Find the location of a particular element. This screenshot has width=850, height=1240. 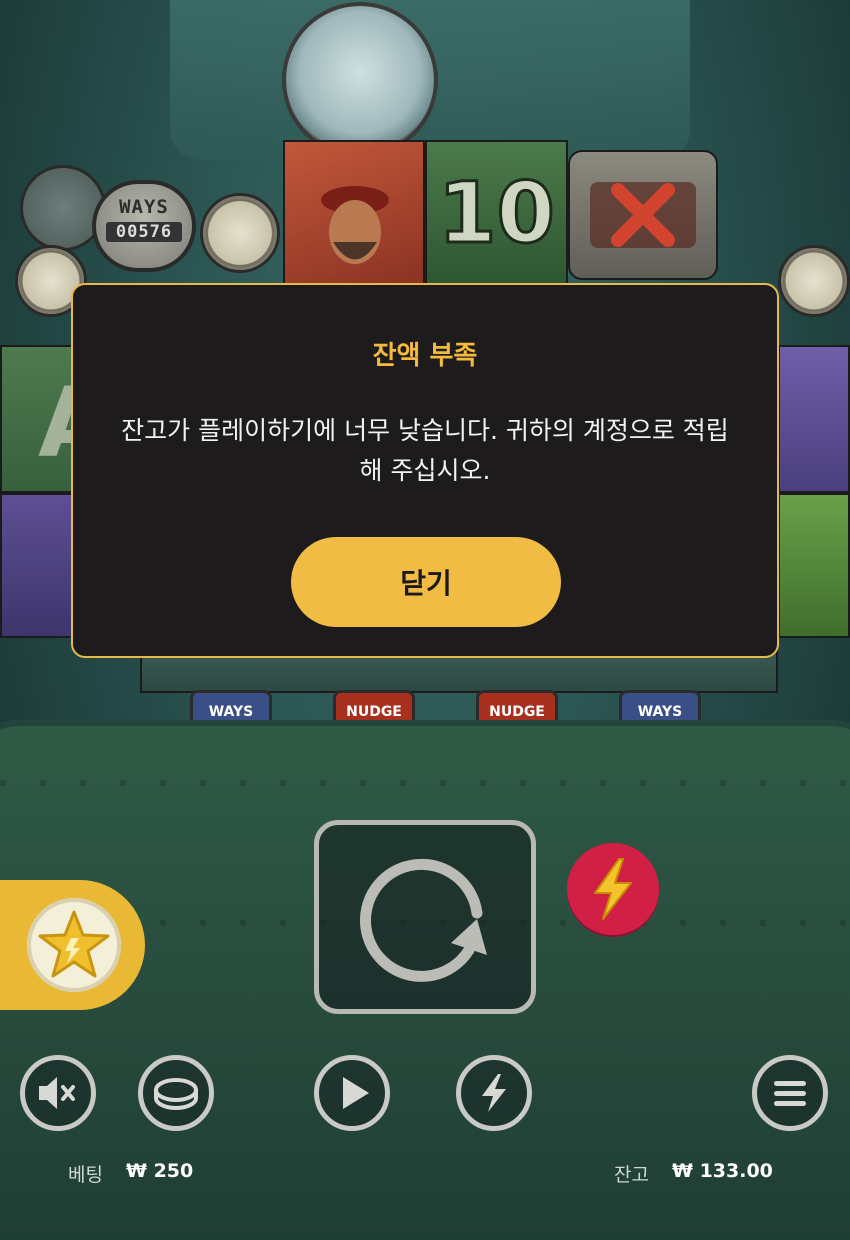

dialog-title: 잔액 부족 is located at coordinates (425, 356).